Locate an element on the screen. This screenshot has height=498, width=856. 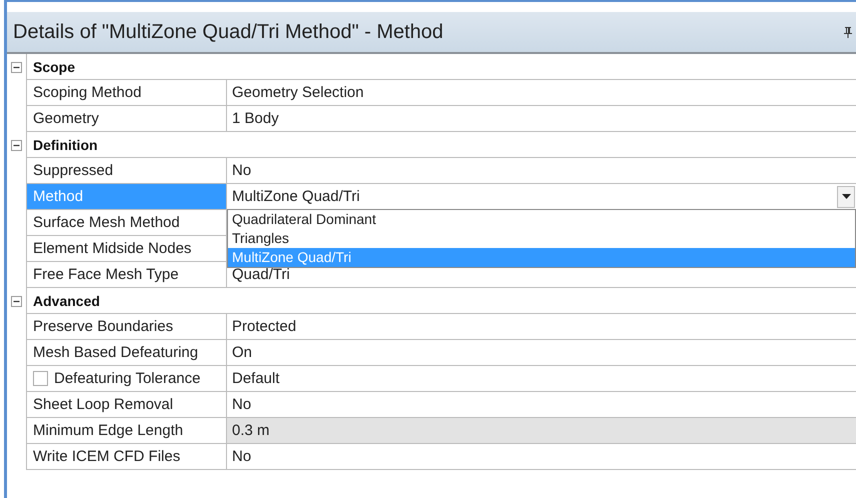
property-value: On is located at coordinates (242, 352).